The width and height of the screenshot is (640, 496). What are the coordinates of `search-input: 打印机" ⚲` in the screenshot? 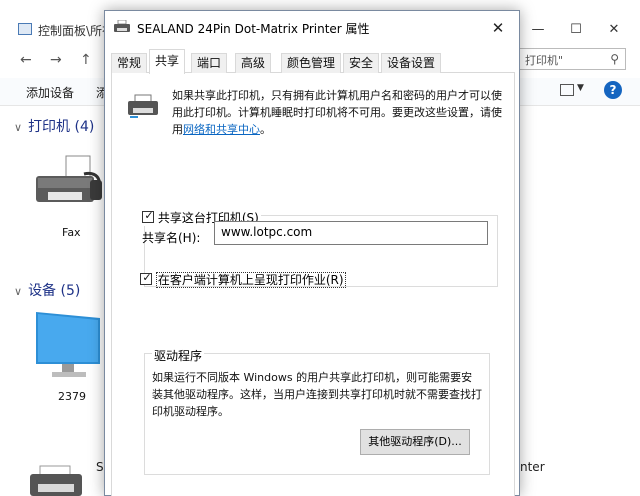 It's located at (570, 59).